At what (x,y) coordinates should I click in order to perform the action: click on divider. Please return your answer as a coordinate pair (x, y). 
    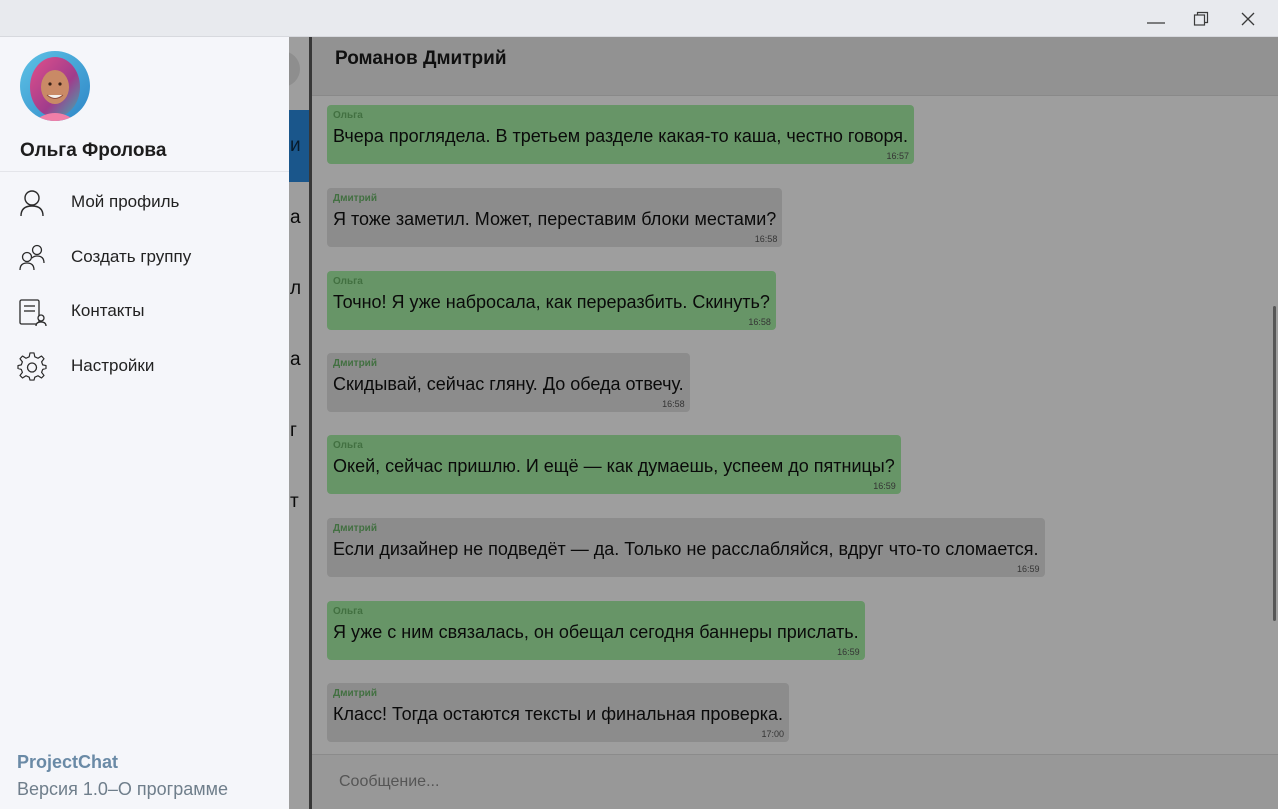
    Looking at the image, I should click on (144, 171).